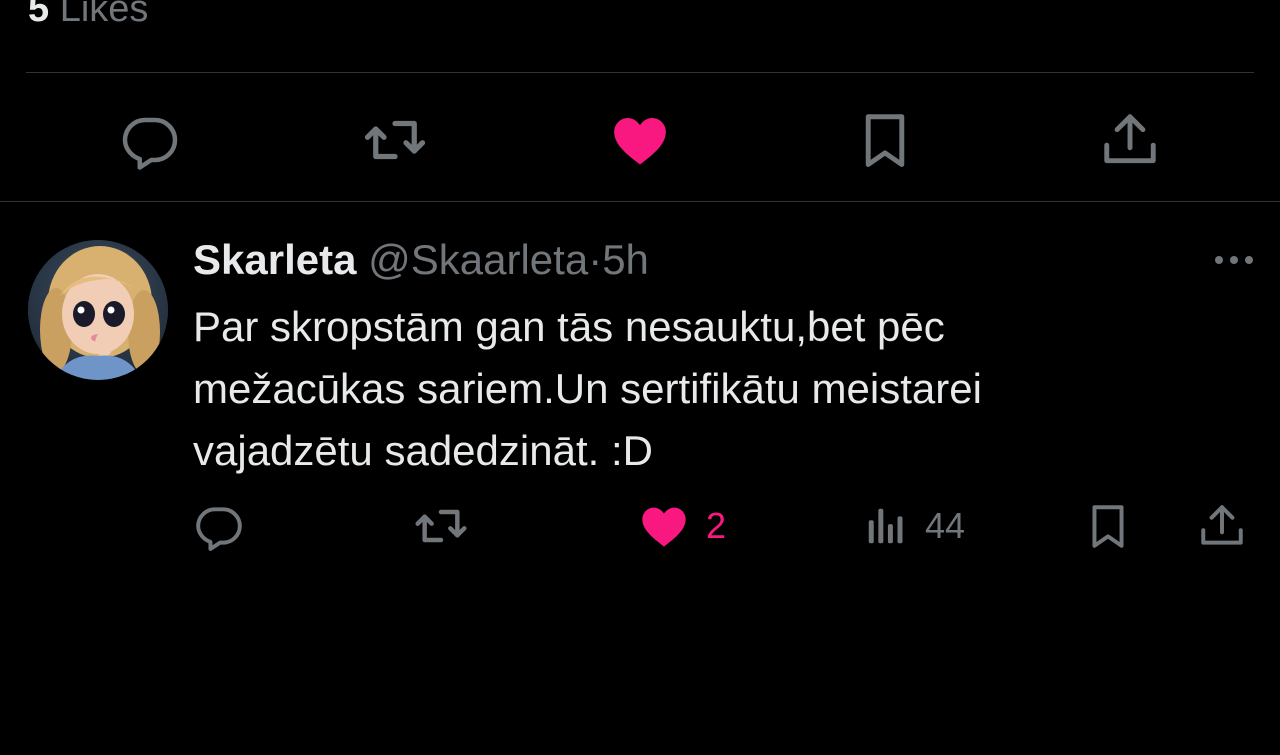  I want to click on author-handle: @Skaarleta, so click(478, 259).